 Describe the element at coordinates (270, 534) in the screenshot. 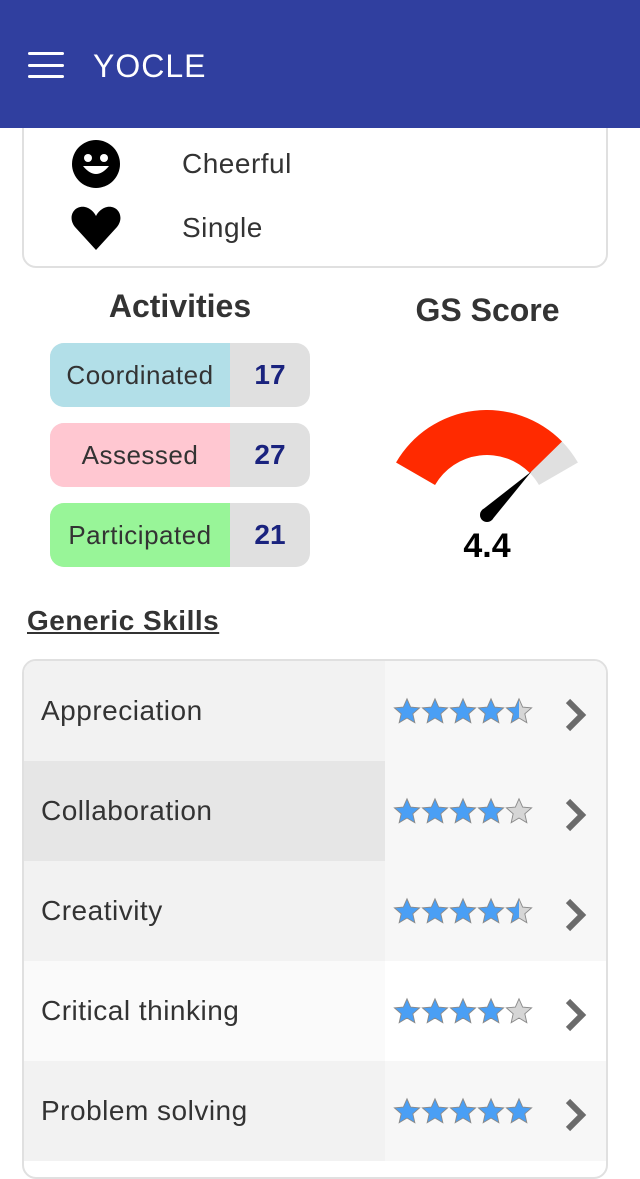

I see `activity-count: 21` at that location.